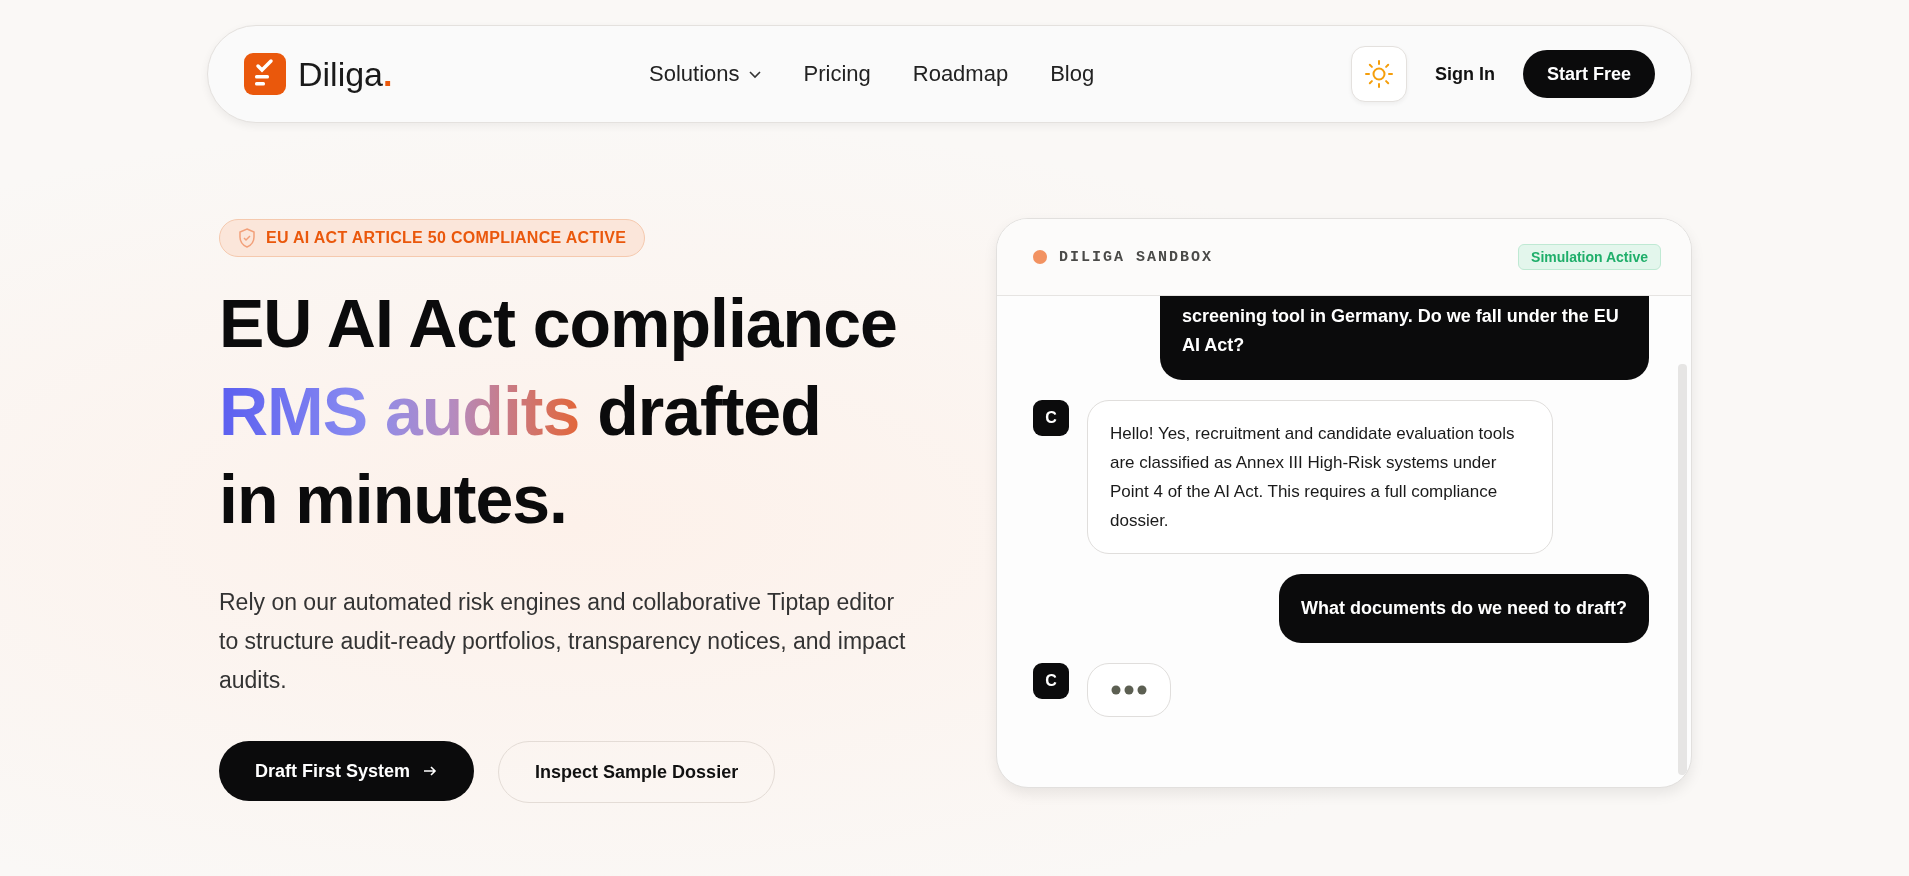 This screenshot has height=876, width=1909. I want to click on scrollbar, so click(1682, 569).